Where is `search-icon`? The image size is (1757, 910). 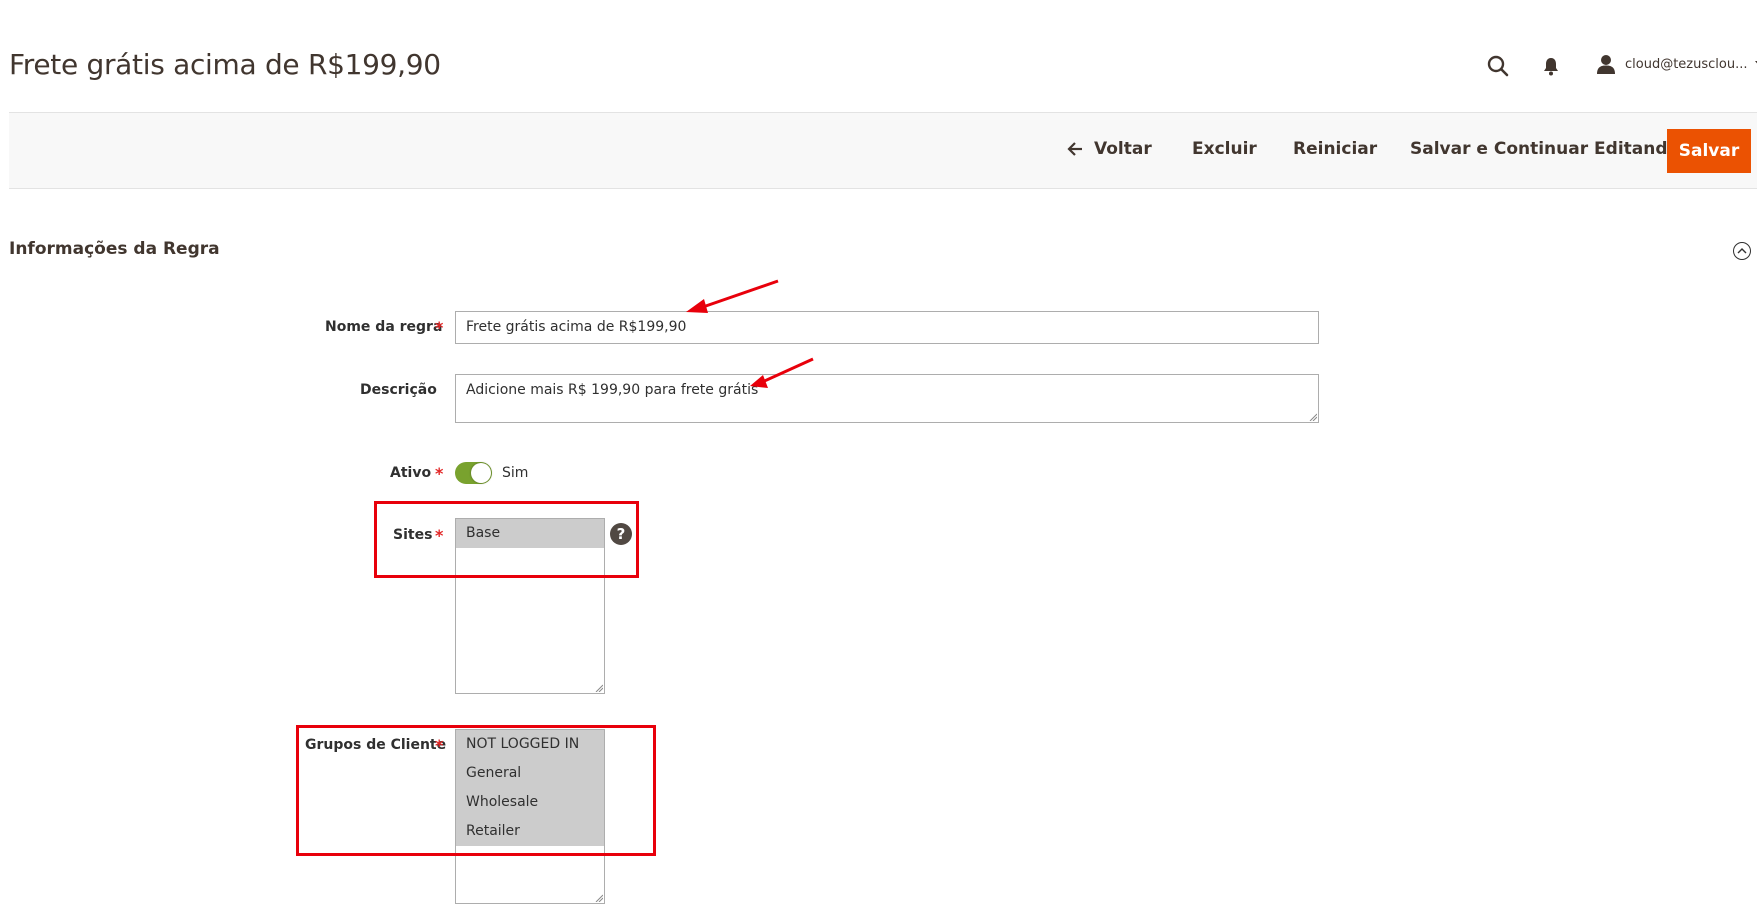
search-icon is located at coordinates (1498, 66).